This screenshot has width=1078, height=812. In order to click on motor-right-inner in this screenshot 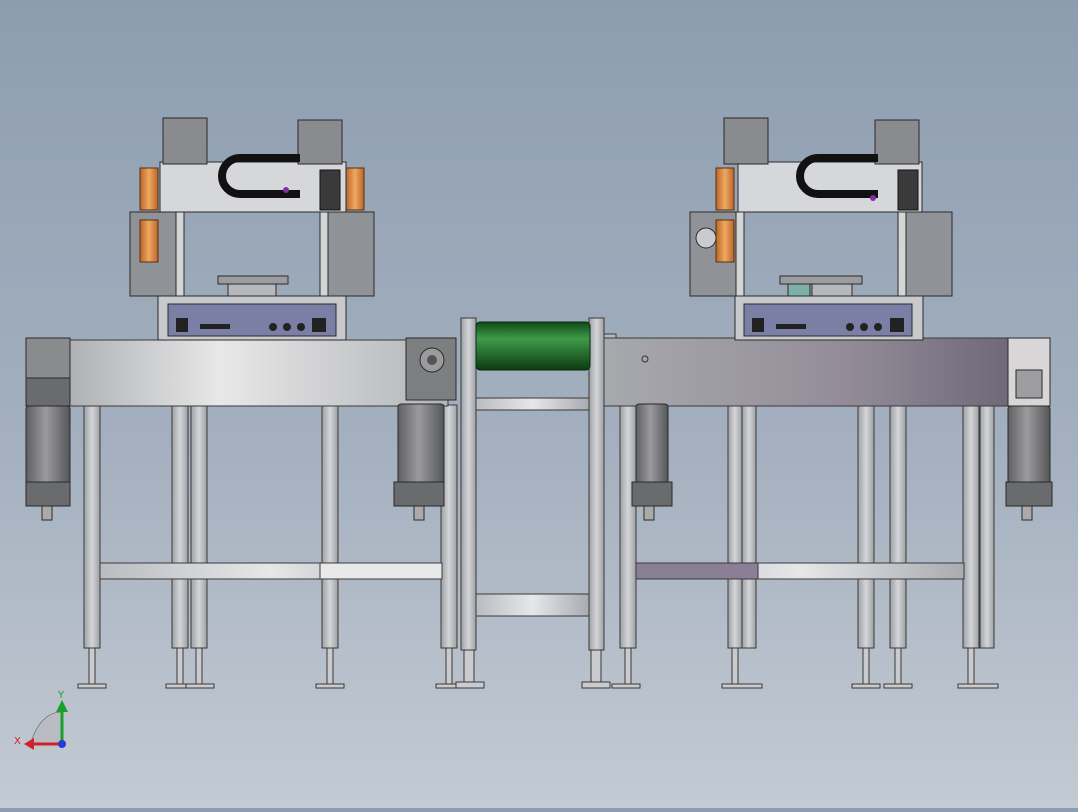, I will do `click(652, 462)`.